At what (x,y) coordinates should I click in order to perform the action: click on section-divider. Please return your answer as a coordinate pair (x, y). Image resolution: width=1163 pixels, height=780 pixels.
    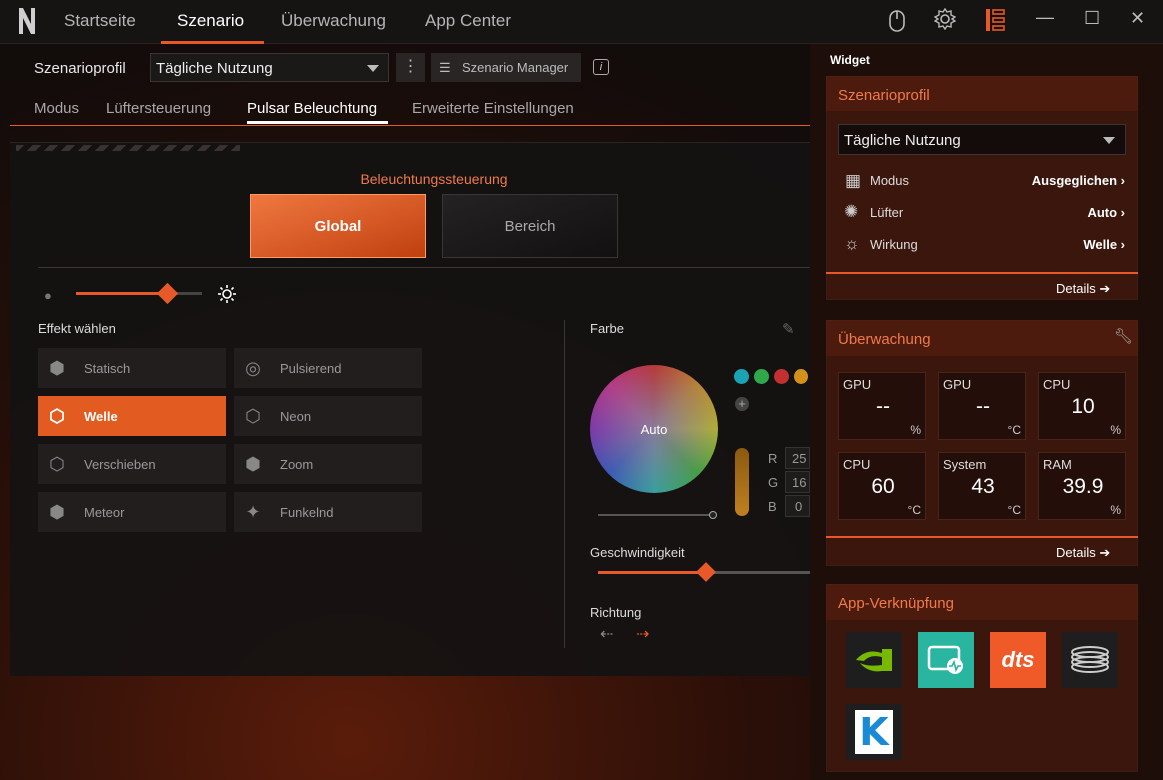
    Looking at the image, I should click on (564, 484).